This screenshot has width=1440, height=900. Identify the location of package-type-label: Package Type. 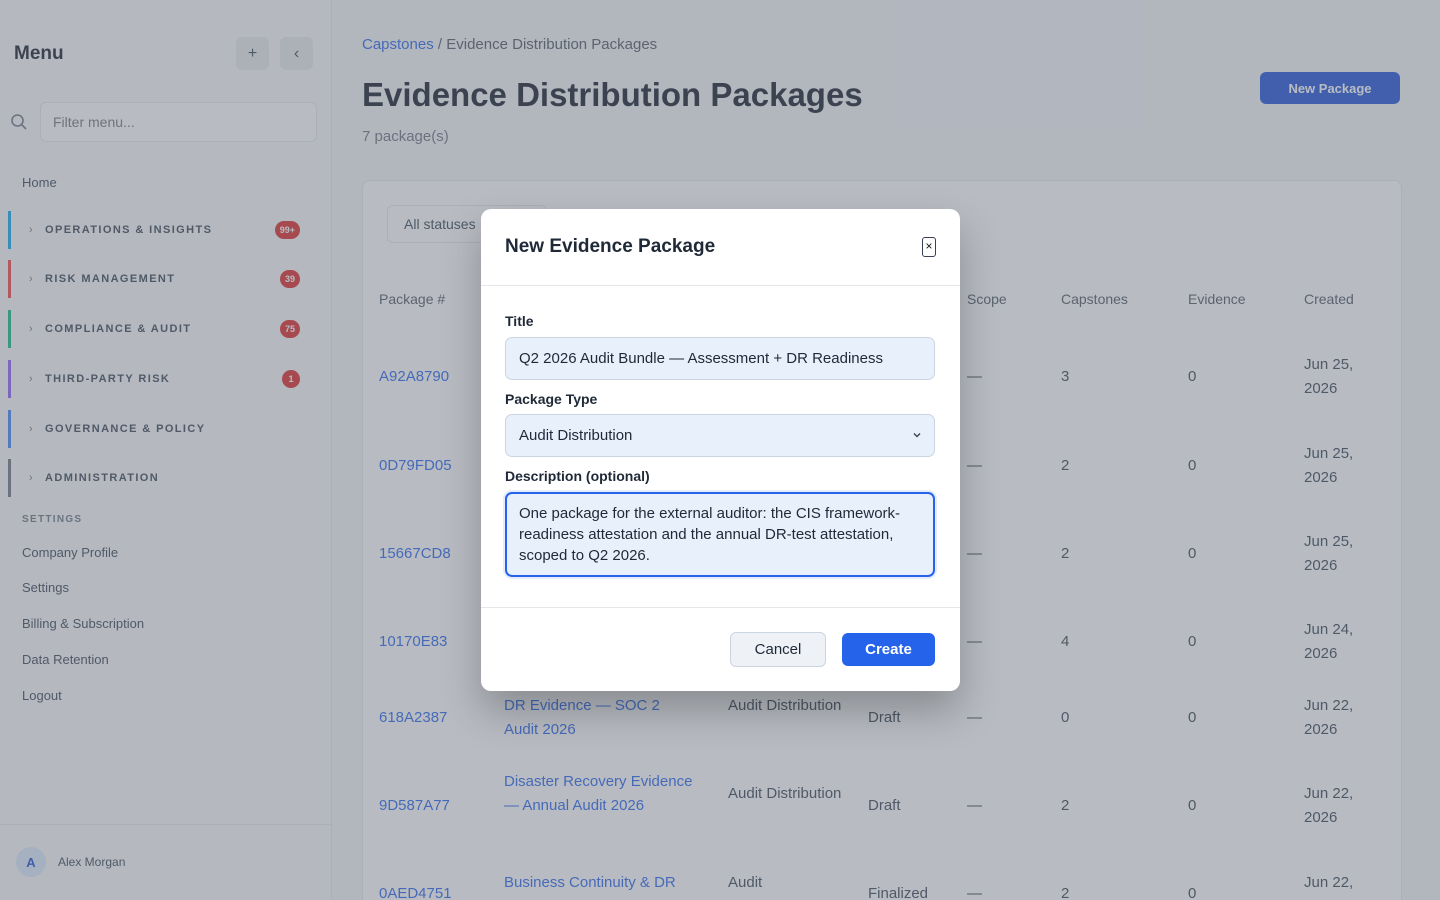
(551, 399).